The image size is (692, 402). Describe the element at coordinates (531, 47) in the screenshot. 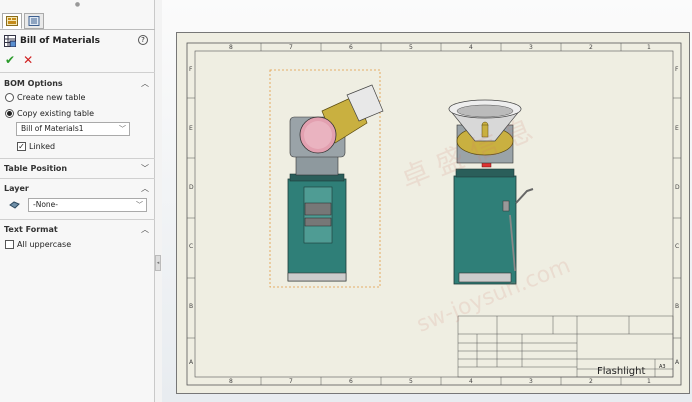

I see `zone-label-top: 3` at that location.